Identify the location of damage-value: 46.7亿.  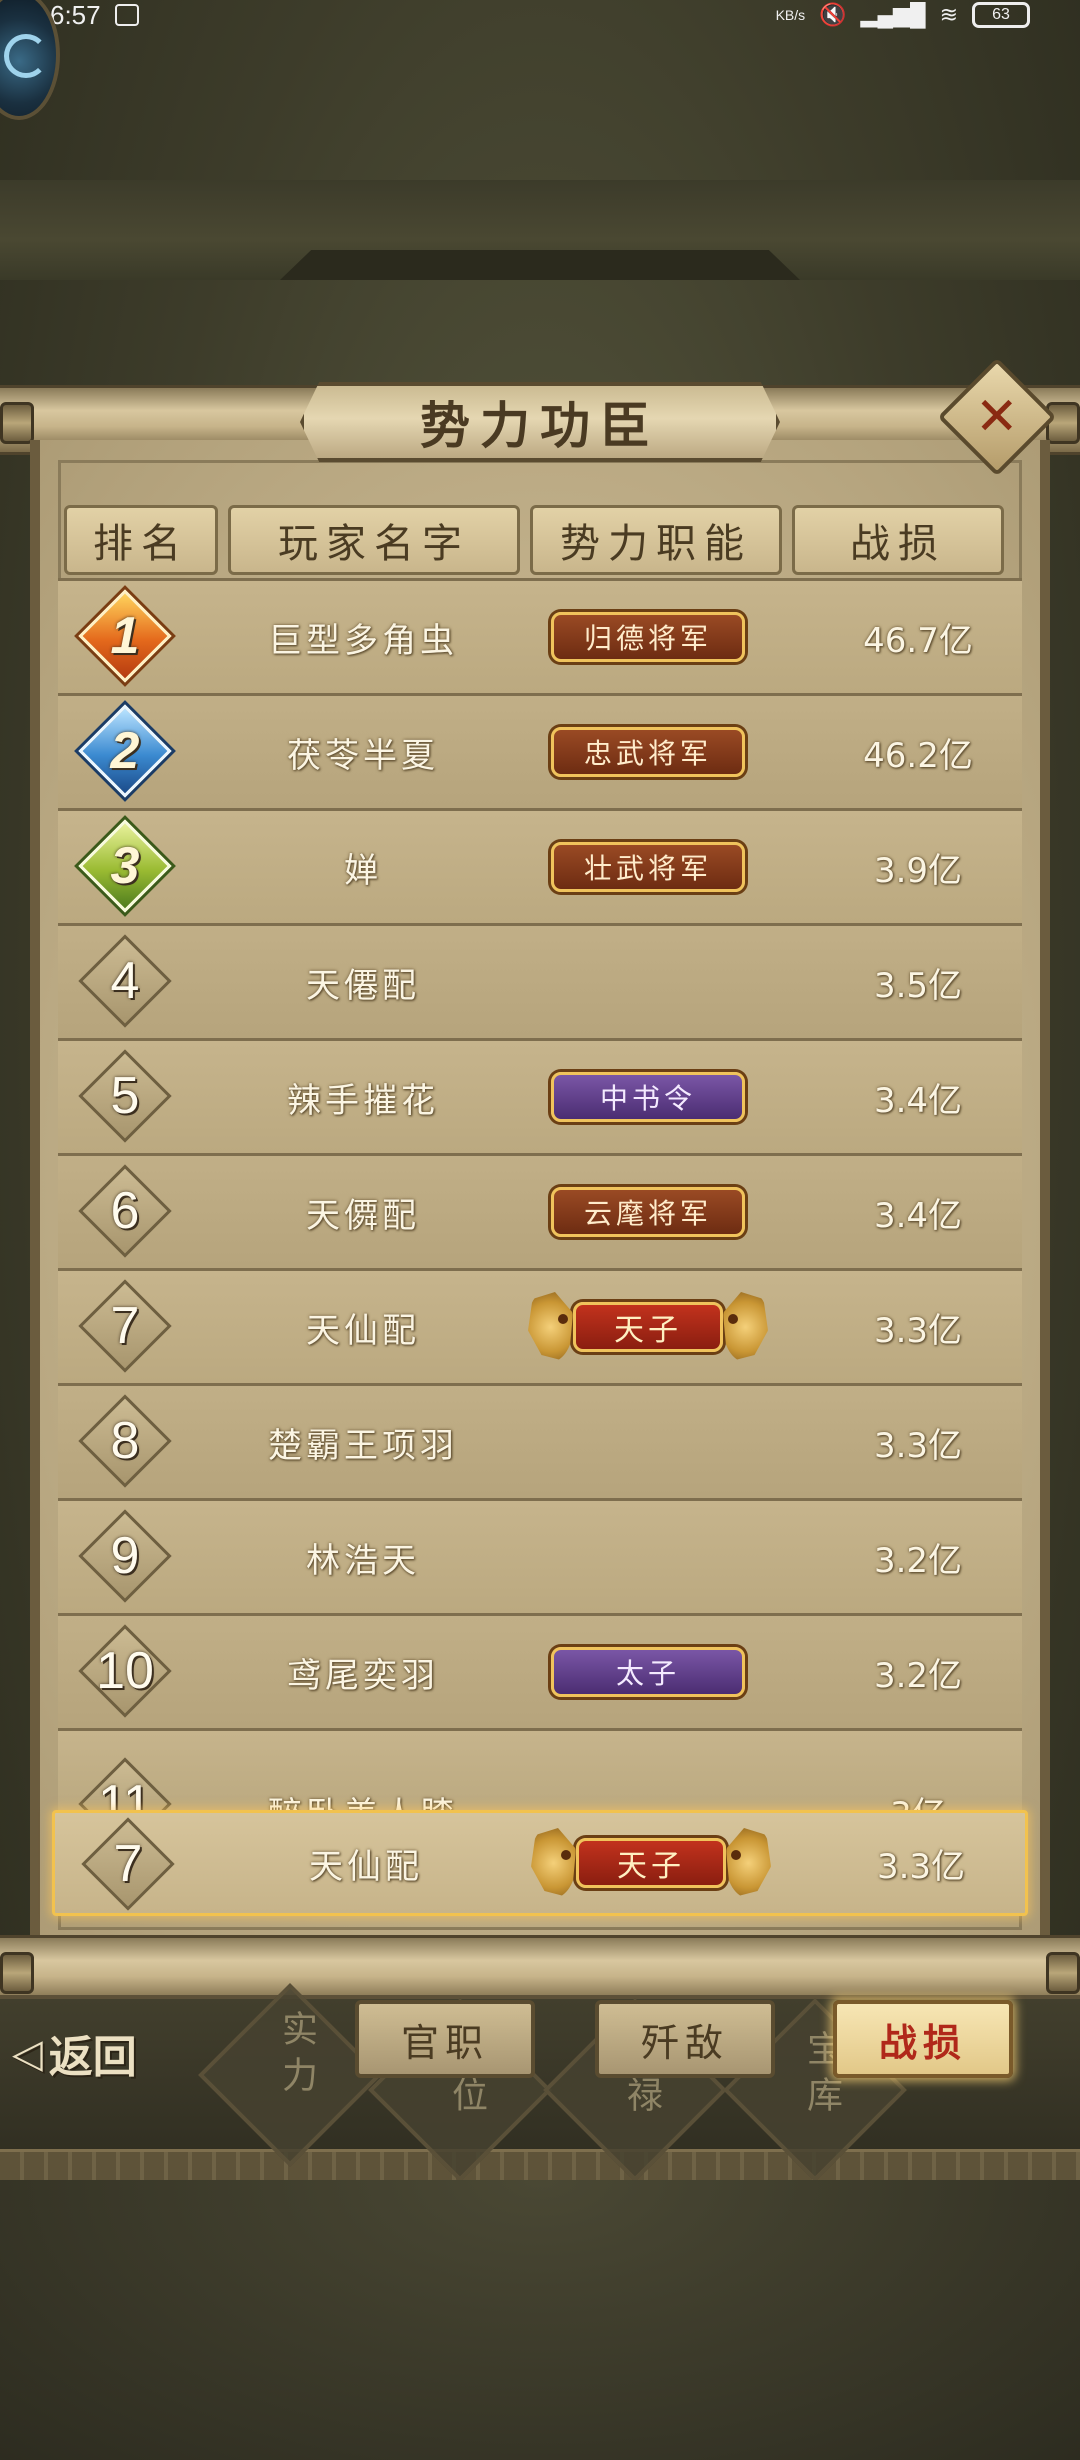
(918, 640).